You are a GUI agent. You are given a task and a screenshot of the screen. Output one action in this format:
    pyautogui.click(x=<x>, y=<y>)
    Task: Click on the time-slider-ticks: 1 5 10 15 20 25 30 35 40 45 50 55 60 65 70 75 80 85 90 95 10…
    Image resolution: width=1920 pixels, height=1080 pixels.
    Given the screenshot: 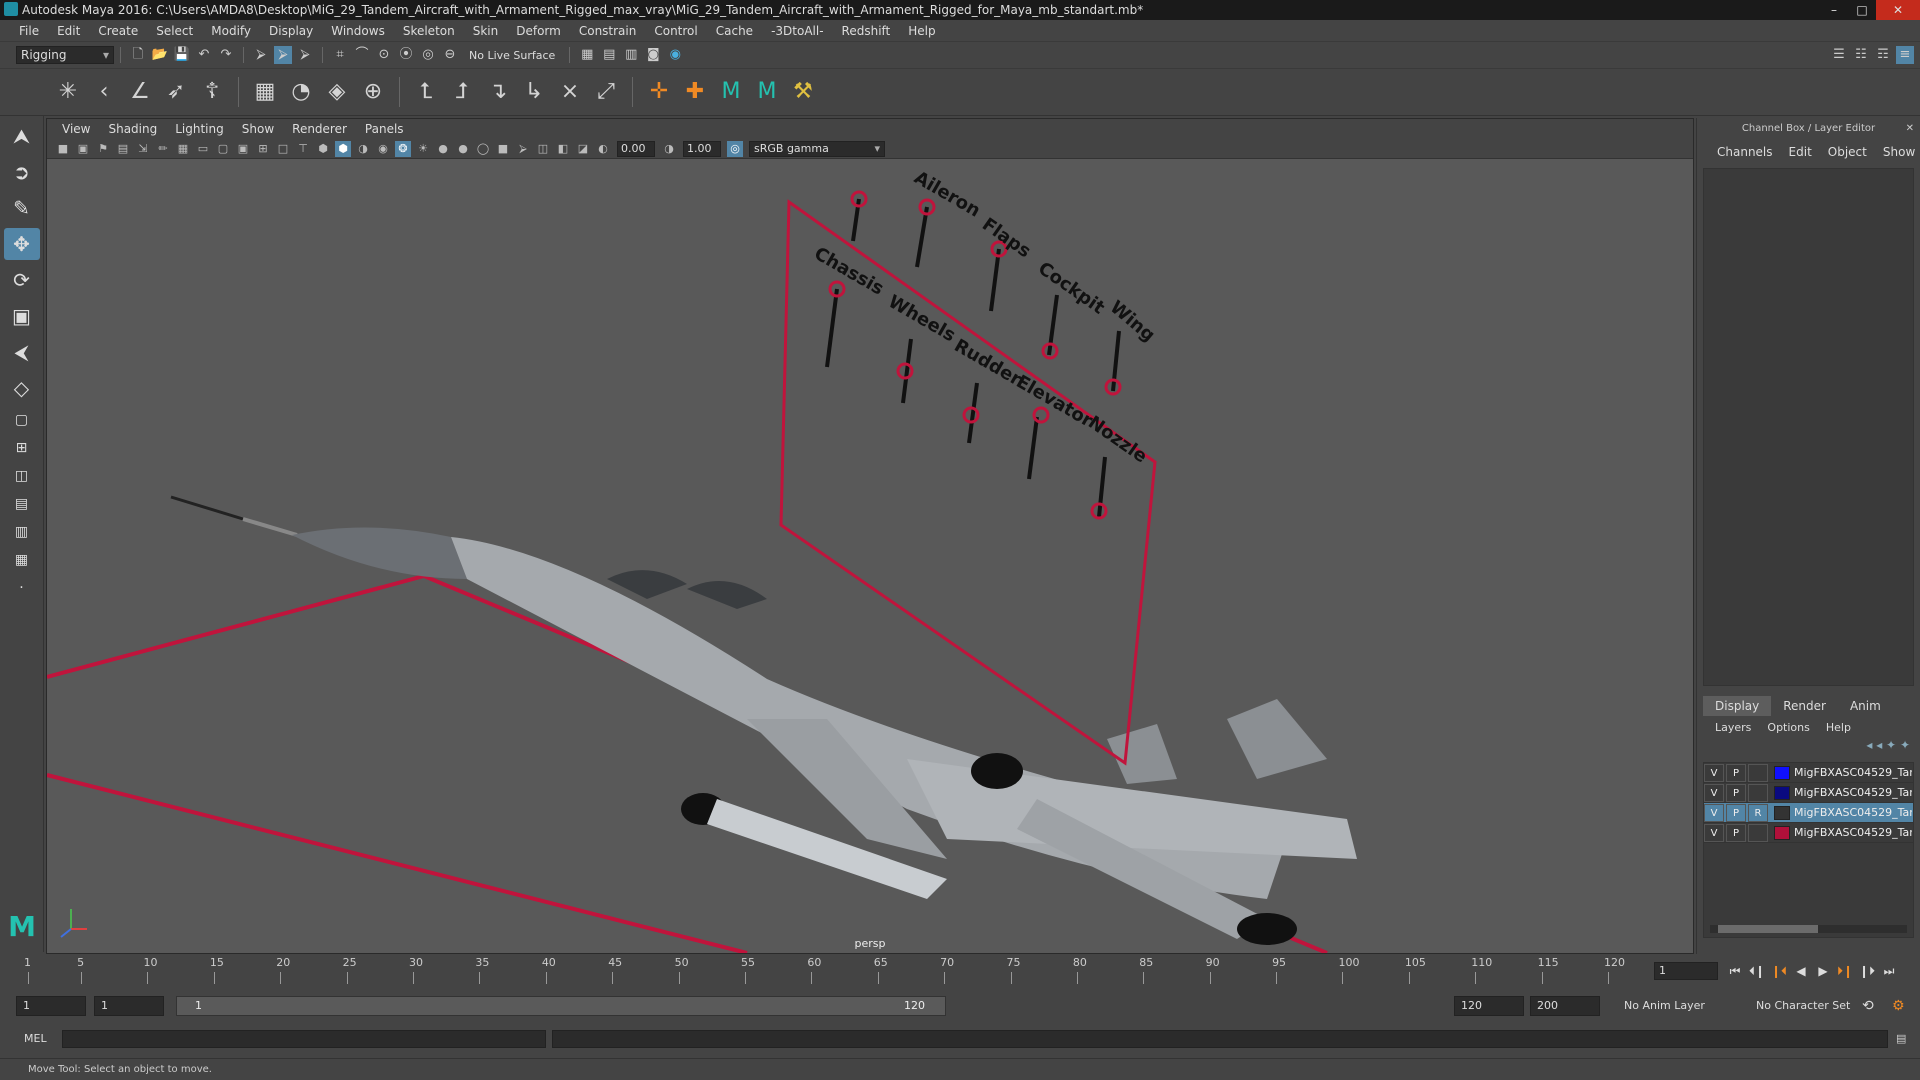 What is the action you would take?
    pyautogui.click(x=836, y=971)
    